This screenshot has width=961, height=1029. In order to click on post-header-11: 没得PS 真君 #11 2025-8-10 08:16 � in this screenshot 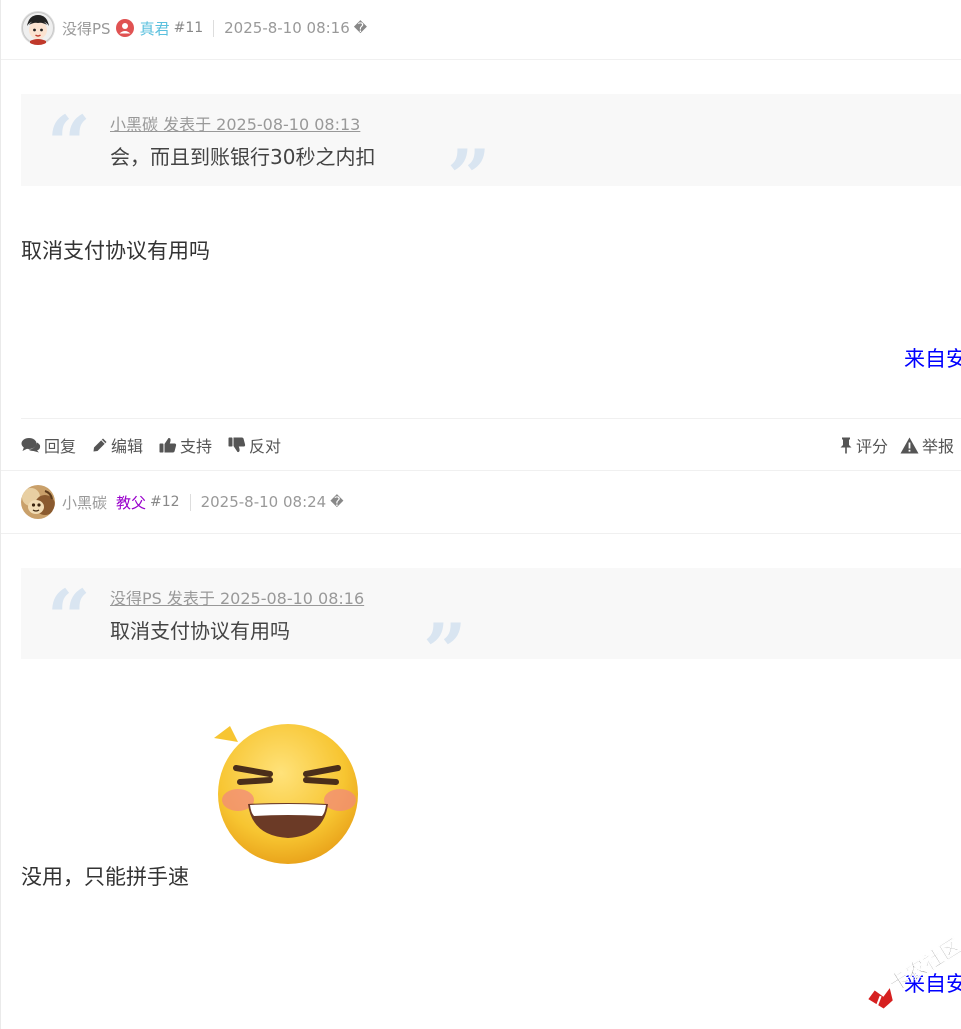, I will do `click(194, 28)`.